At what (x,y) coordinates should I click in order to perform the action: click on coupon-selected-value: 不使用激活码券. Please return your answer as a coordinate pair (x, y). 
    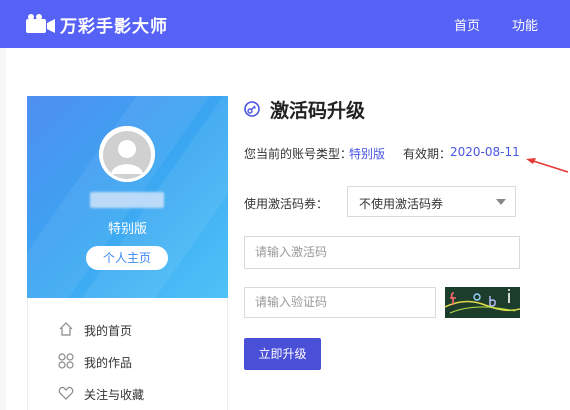
    Looking at the image, I should click on (401, 204).